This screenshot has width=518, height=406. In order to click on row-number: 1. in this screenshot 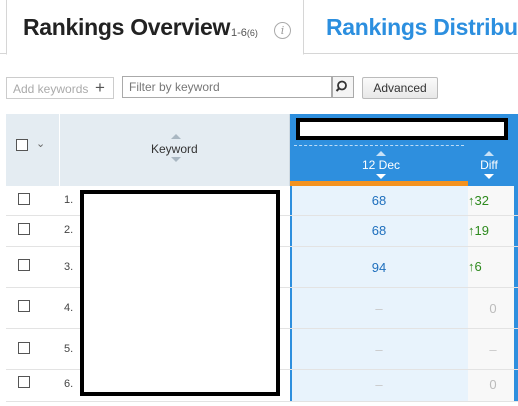, I will do `click(69, 200)`.